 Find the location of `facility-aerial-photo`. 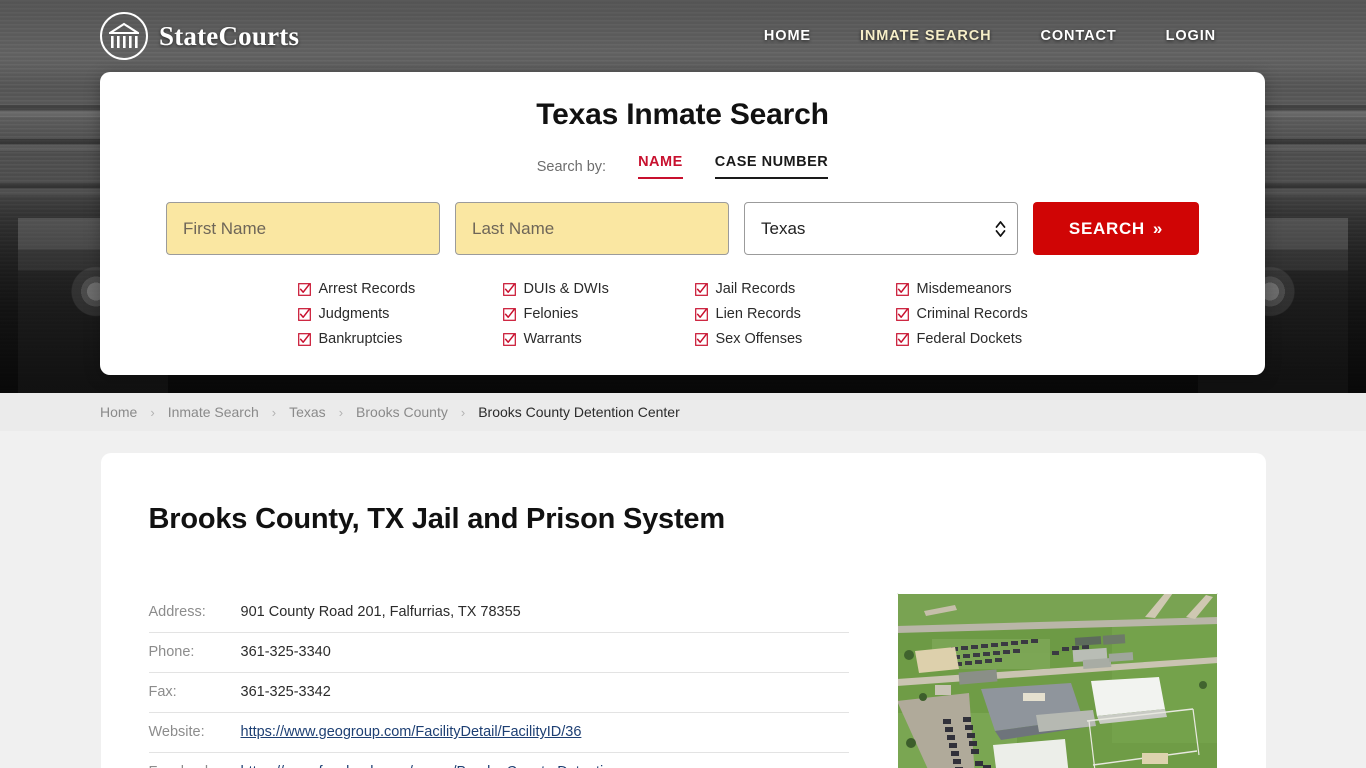

facility-aerial-photo is located at coordinates (1057, 680).